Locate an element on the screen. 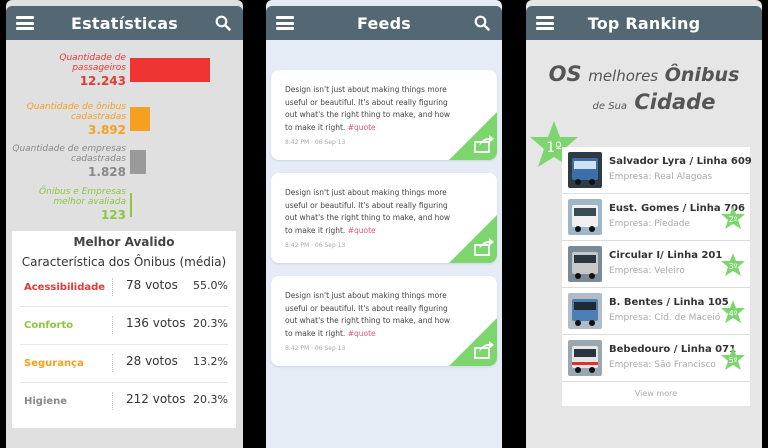 The height and width of the screenshot is (448, 768). rating-label: Higiene is located at coordinates (46, 401).